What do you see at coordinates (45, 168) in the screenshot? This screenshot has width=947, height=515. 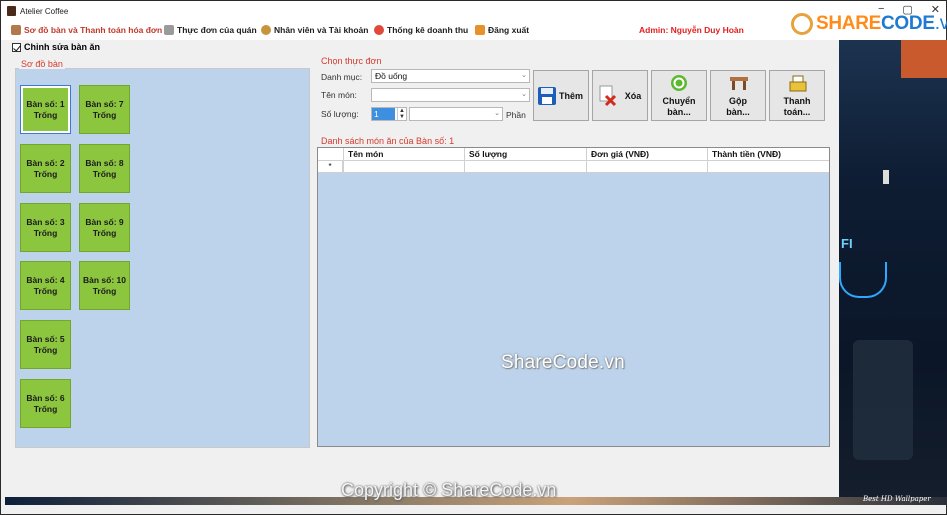 I see `table-button-2: Bàn số: 2 Trống` at bounding box center [45, 168].